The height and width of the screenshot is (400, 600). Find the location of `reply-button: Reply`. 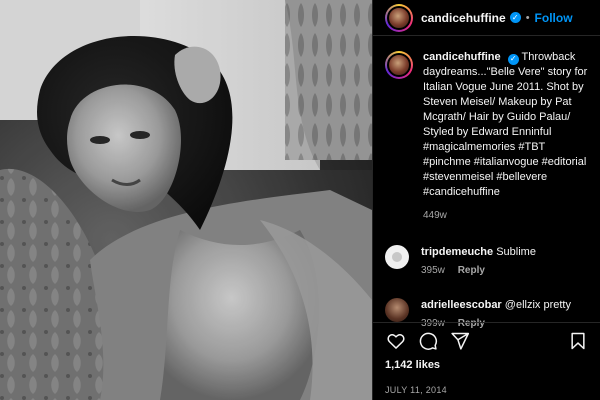

reply-button: Reply is located at coordinates (471, 270).